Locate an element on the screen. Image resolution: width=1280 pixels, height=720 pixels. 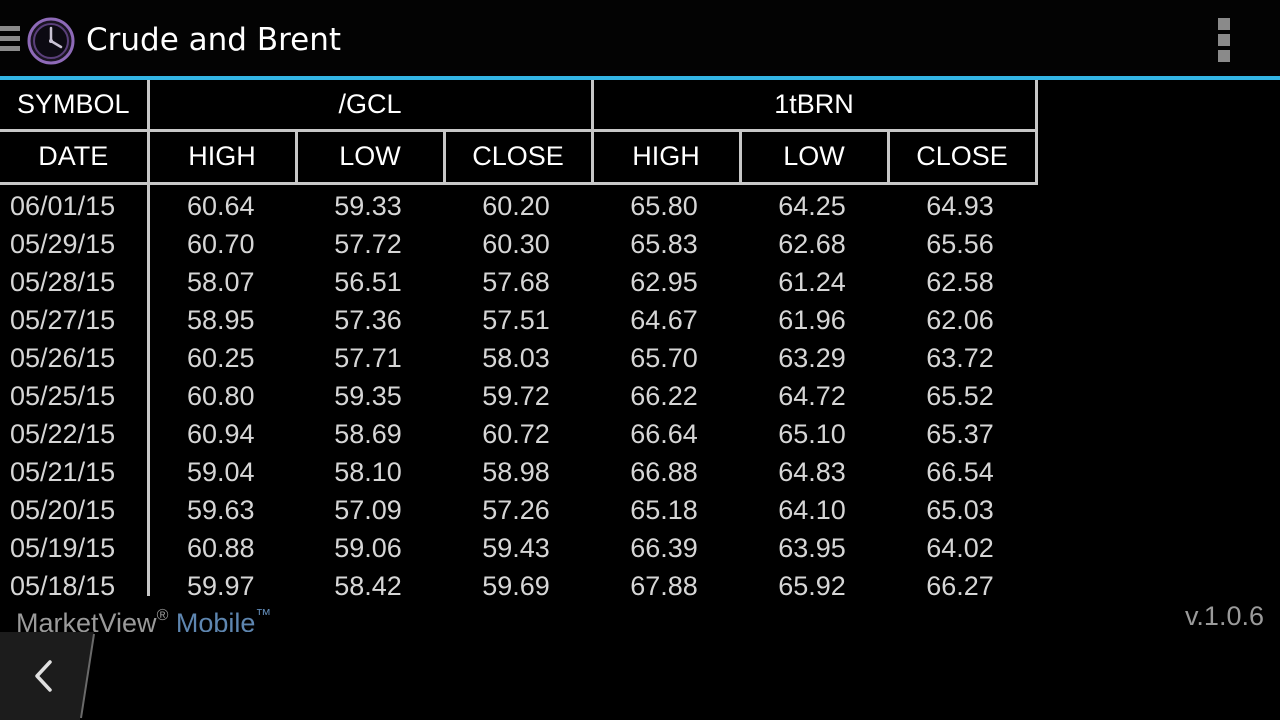
brn-high-cell: 65.70 is located at coordinates (664, 357).